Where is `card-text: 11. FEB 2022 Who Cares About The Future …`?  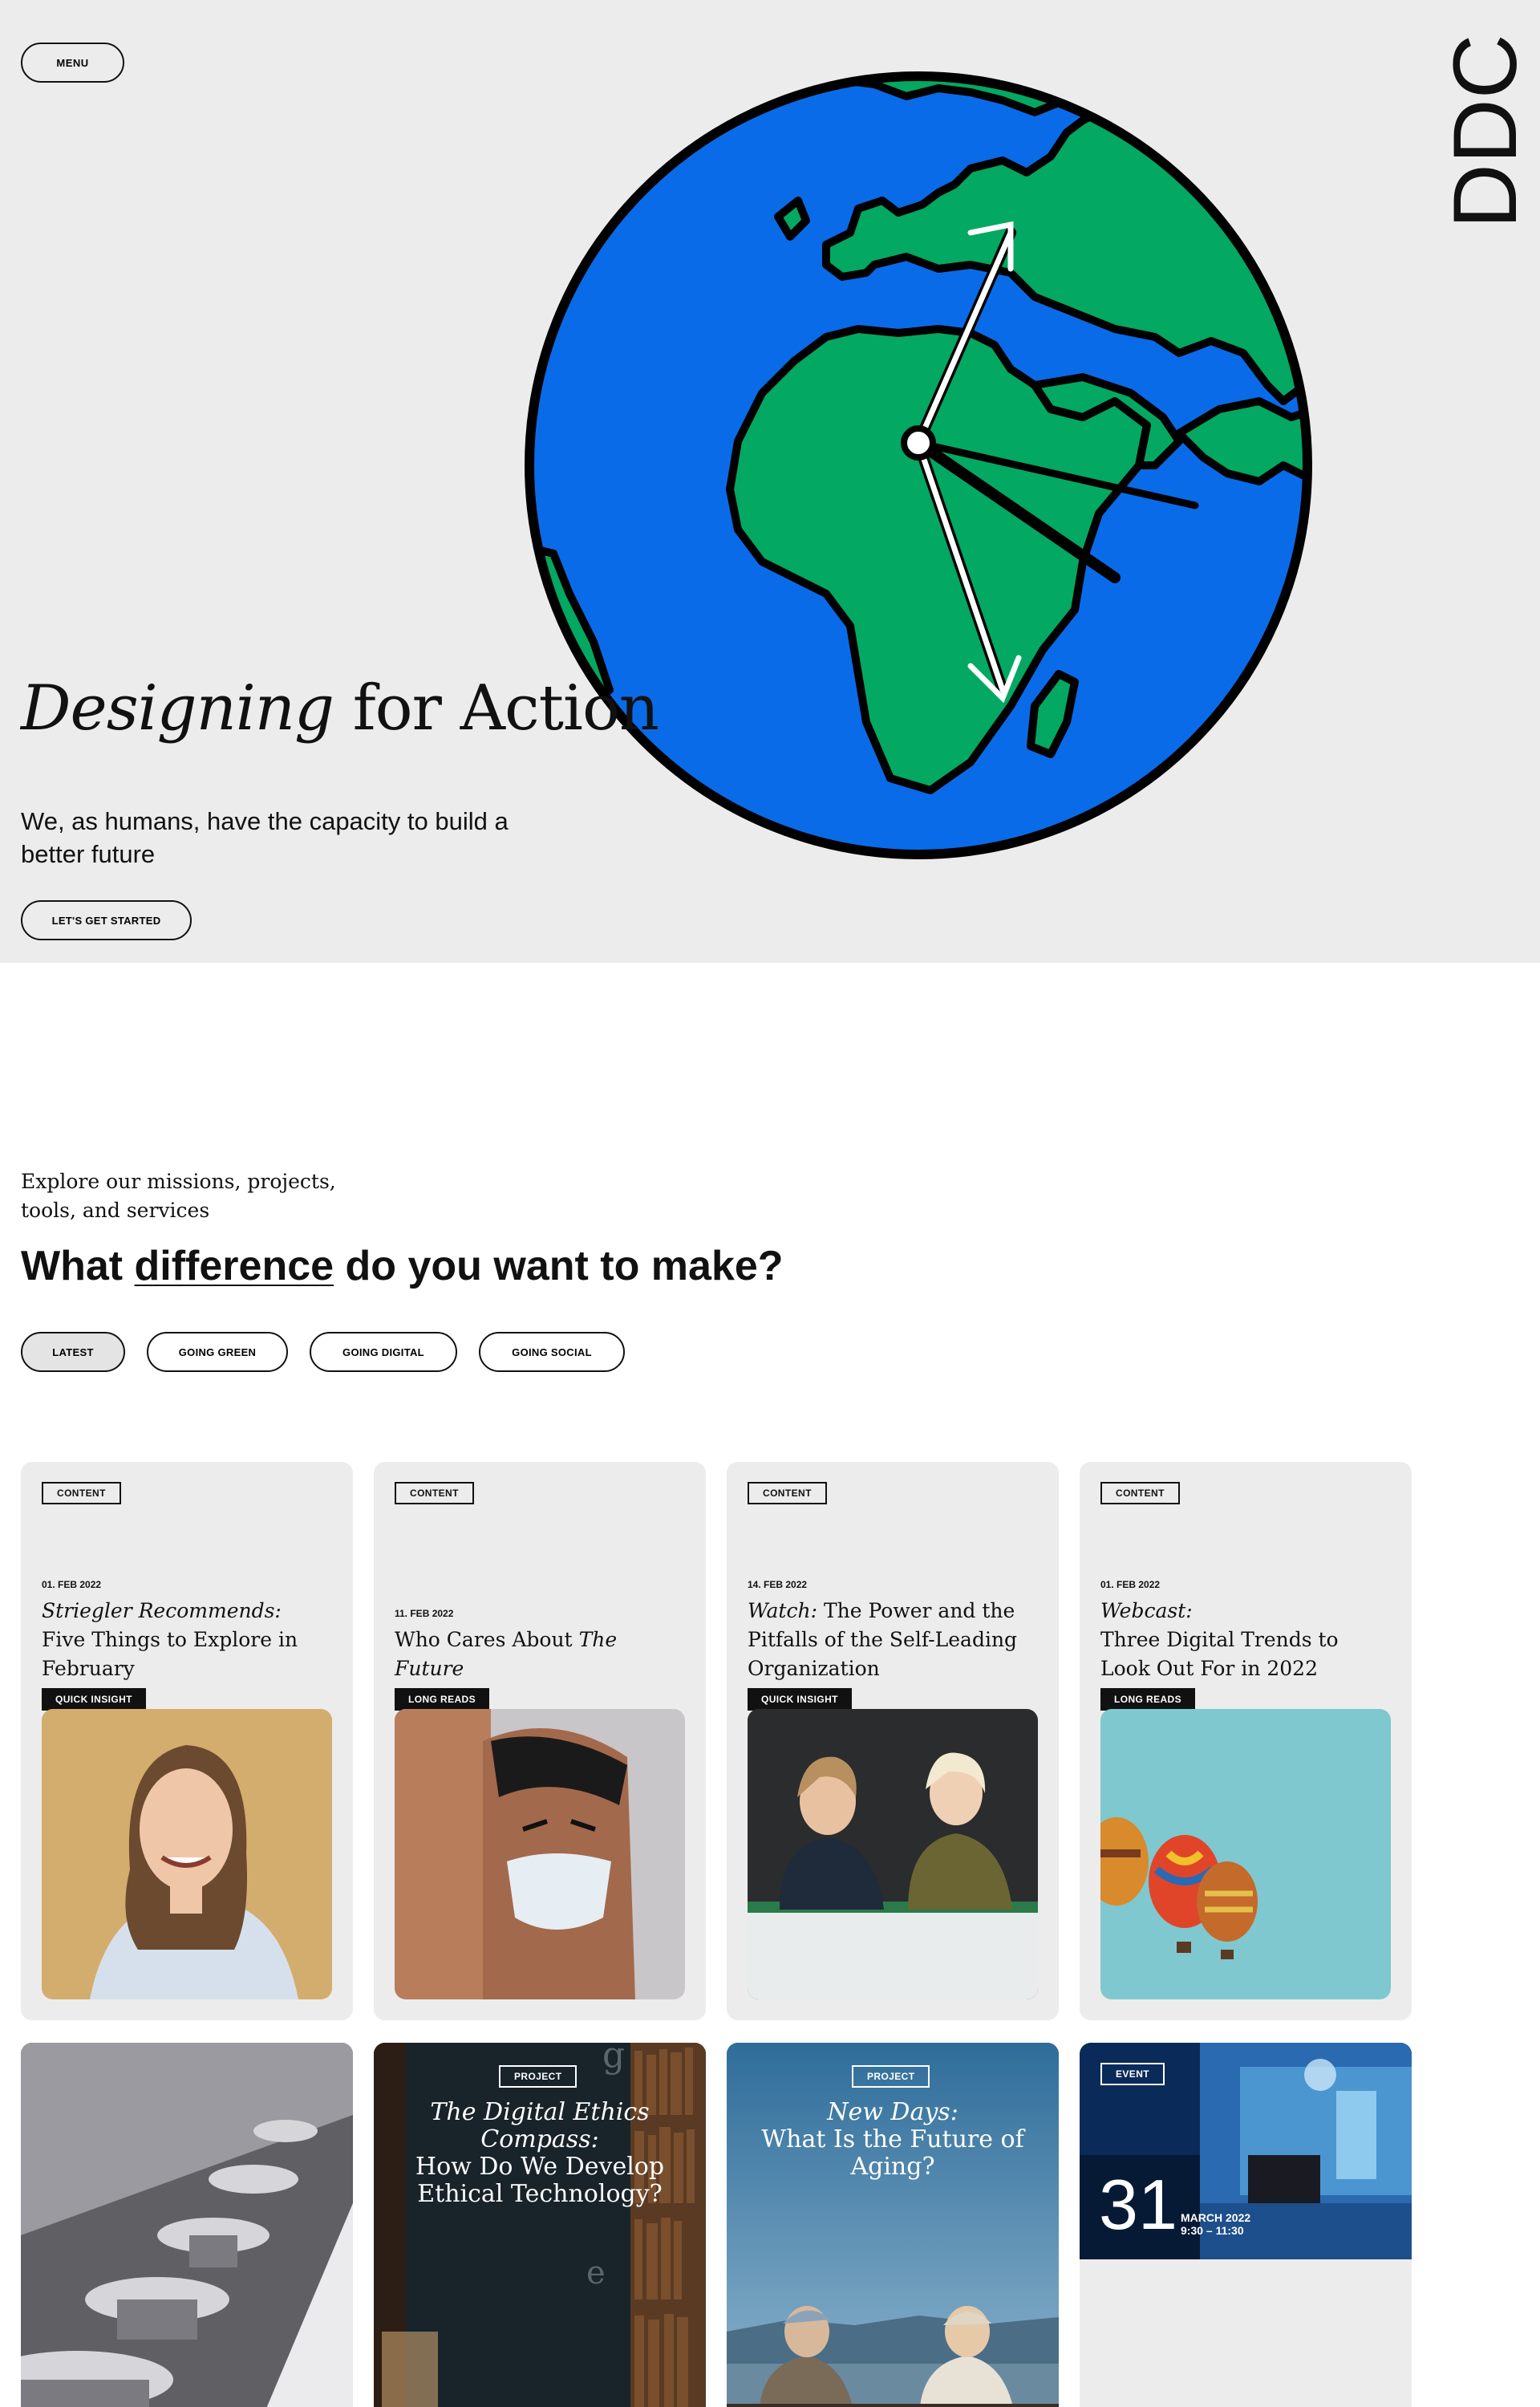 card-text: 11. FEB 2022 Who Cares About The Future … is located at coordinates (539, 1659).